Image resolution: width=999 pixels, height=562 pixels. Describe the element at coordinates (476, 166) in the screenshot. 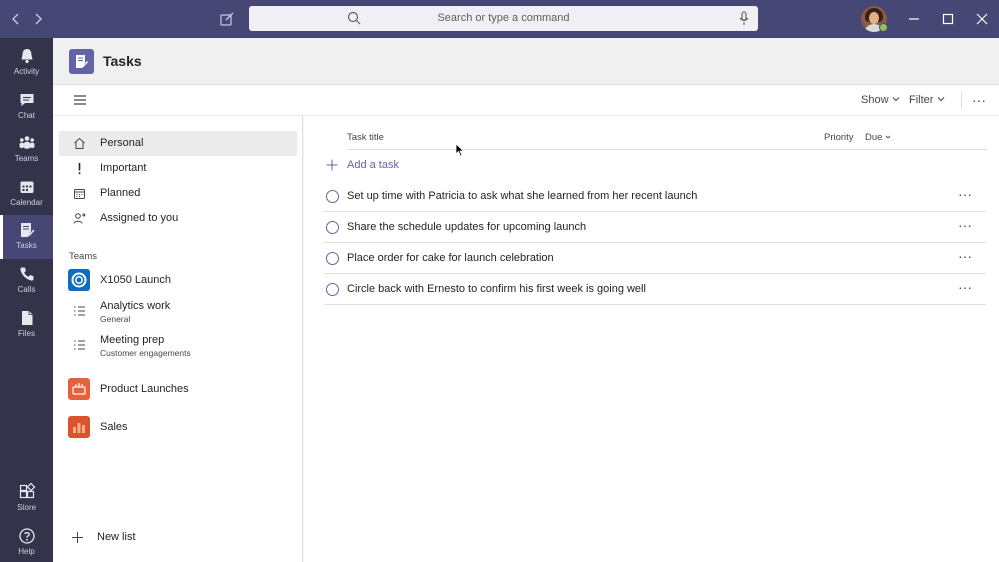

I see `add-task-button: Add a task` at that location.